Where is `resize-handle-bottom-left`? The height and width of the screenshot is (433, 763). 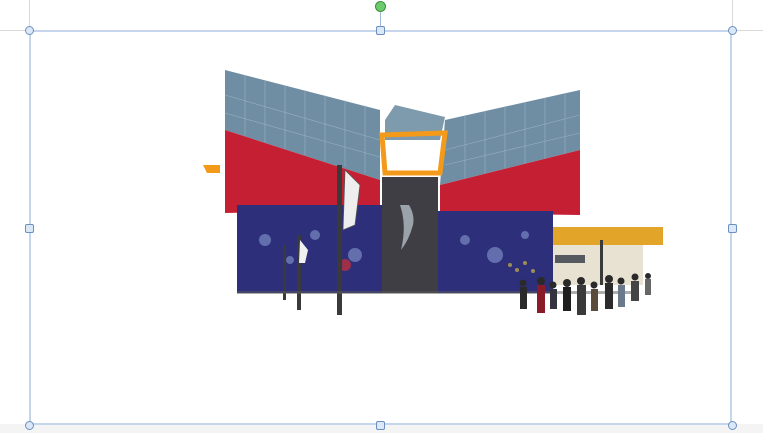
resize-handle-bottom-left is located at coordinates (29, 425).